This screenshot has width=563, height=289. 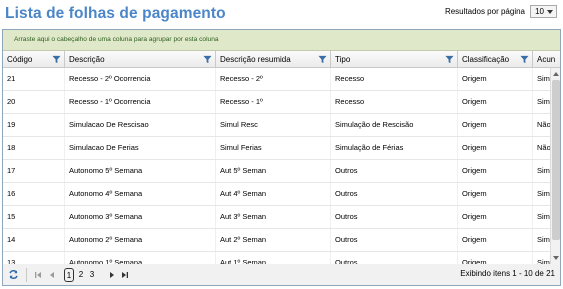 What do you see at coordinates (34, 258) in the screenshot?
I see `table-cell: 13` at bounding box center [34, 258].